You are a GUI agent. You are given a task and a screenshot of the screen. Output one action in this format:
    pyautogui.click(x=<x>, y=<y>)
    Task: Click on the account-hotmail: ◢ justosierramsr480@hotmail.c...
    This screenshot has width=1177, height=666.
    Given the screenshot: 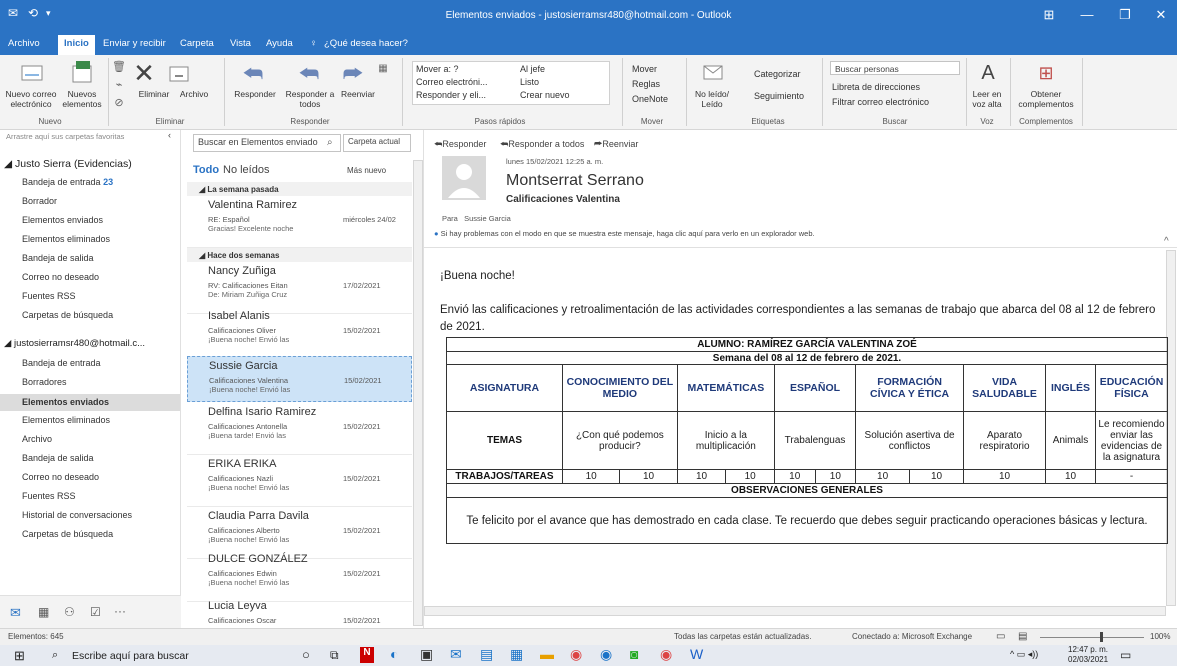 What is the action you would take?
    pyautogui.click(x=74, y=343)
    